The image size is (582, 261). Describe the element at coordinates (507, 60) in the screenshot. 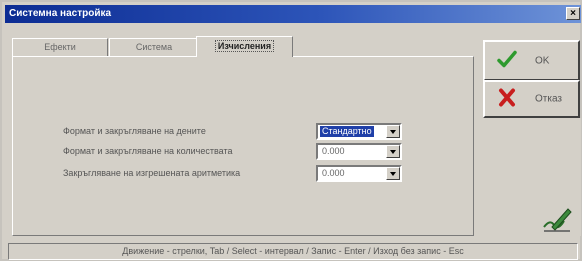

I see `green-check-icon` at that location.